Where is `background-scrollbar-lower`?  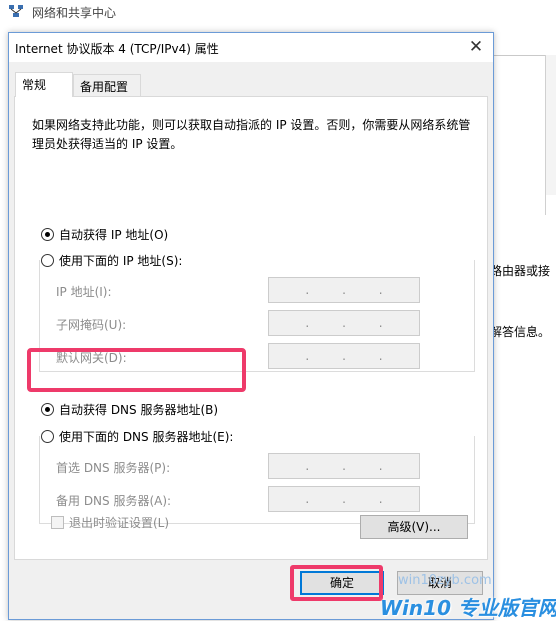 background-scrollbar-lower is located at coordinates (550, 205).